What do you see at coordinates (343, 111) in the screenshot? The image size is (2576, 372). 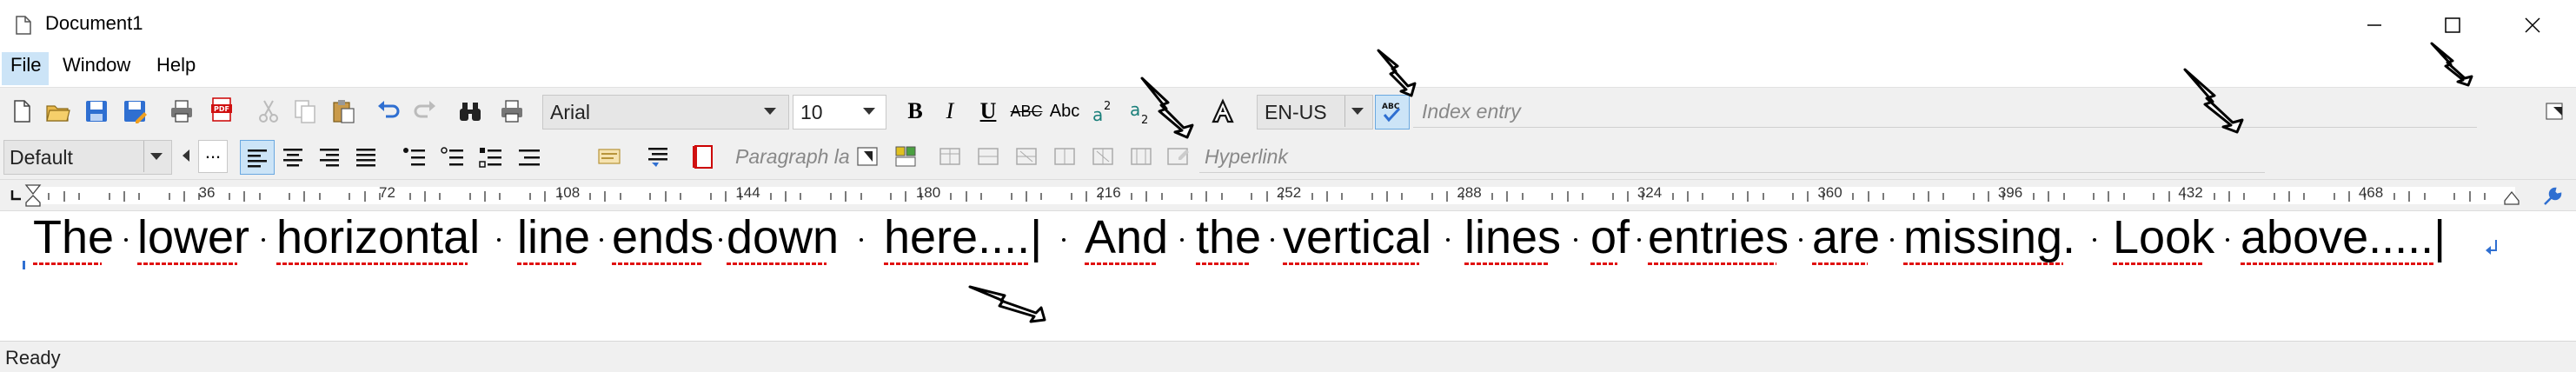 I see `paste-icon` at bounding box center [343, 111].